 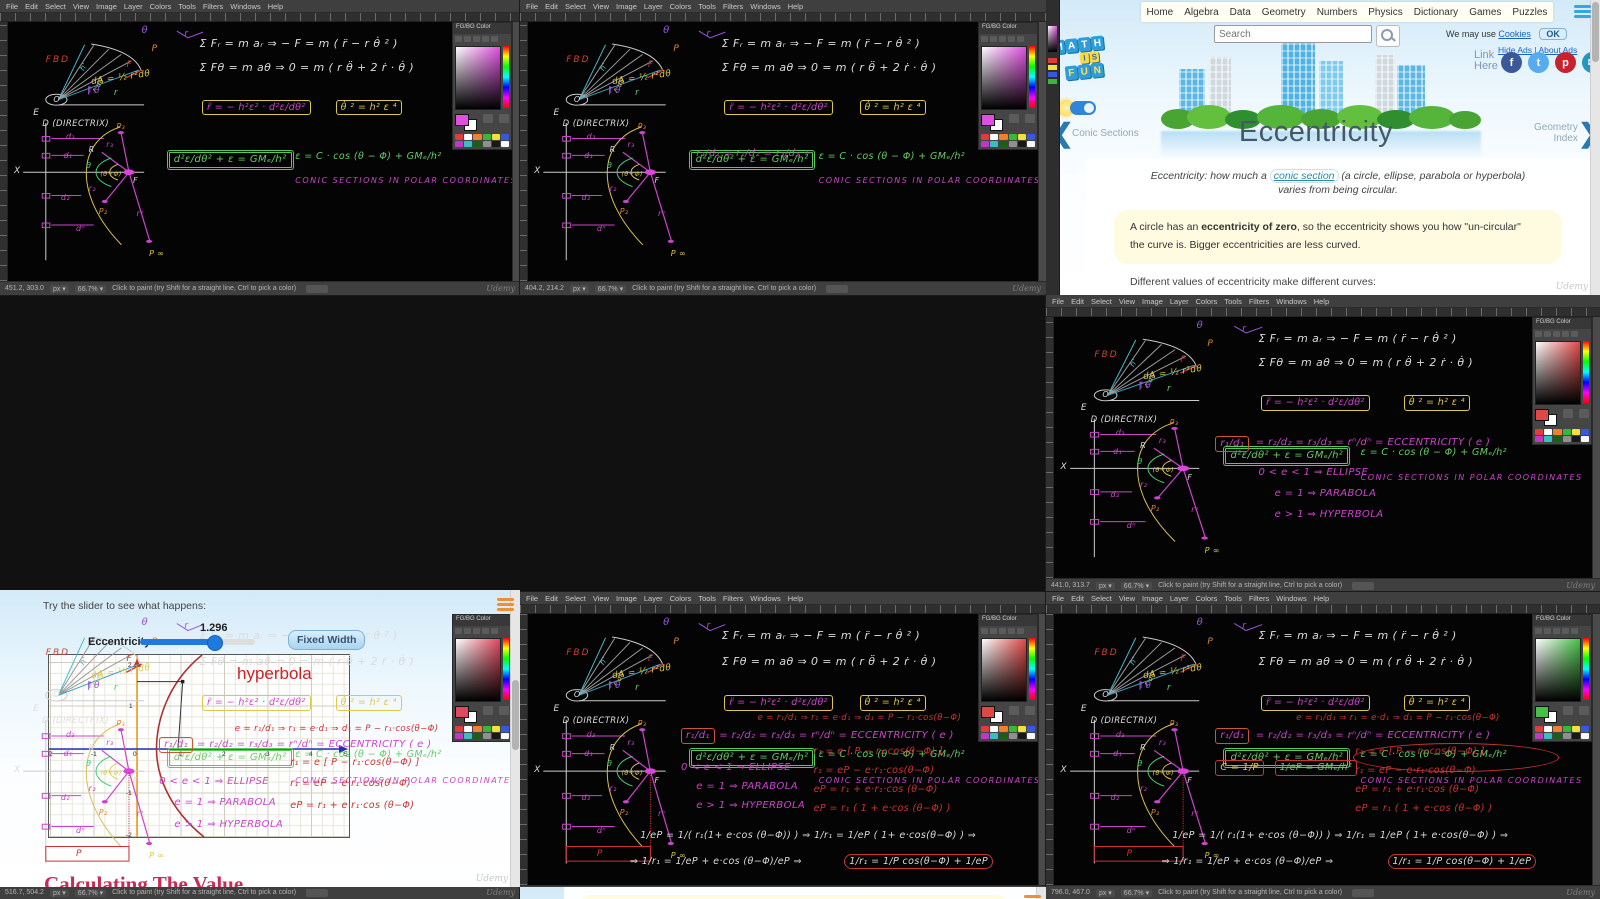 What do you see at coordinates (1436, 12) in the screenshot?
I see `nav-item-dictionary: Dictionary` at bounding box center [1436, 12].